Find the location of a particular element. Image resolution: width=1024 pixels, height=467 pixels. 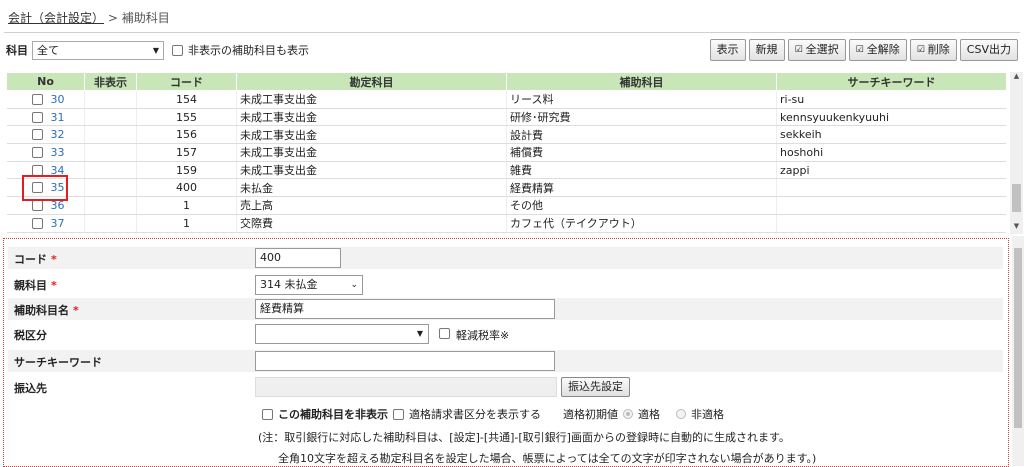

row-no-link: 33 is located at coordinates (58, 152).